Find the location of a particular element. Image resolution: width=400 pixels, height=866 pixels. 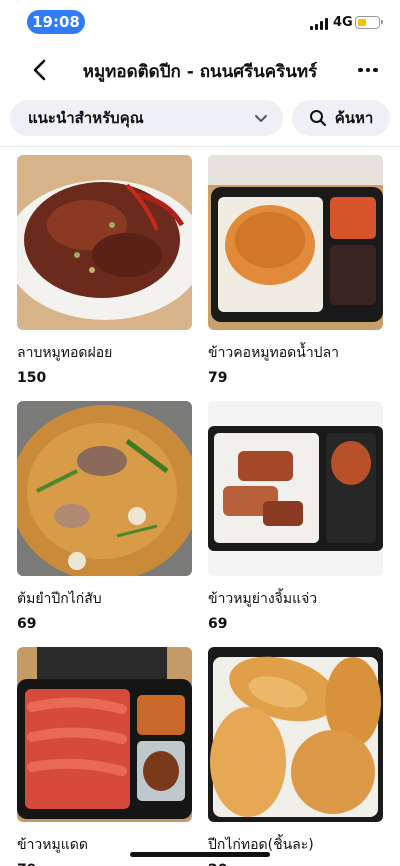

menu-item: ข้าวหมูย่างจิ้มแจ่ว 69 is located at coordinates (295, 516).